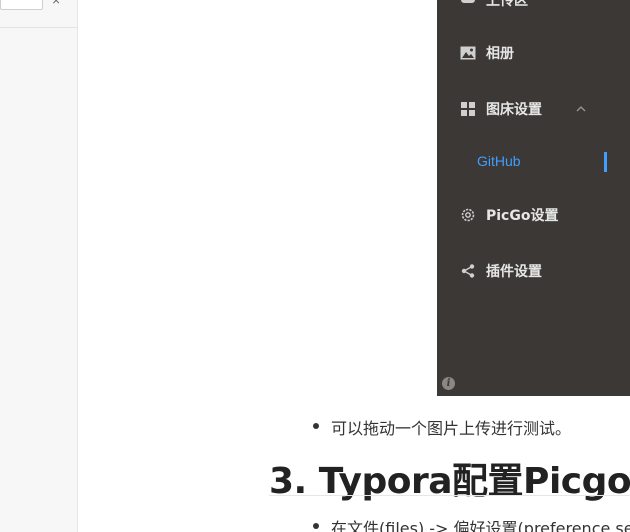  I want to click on menu-item-label: PicGo设置, so click(522, 216).